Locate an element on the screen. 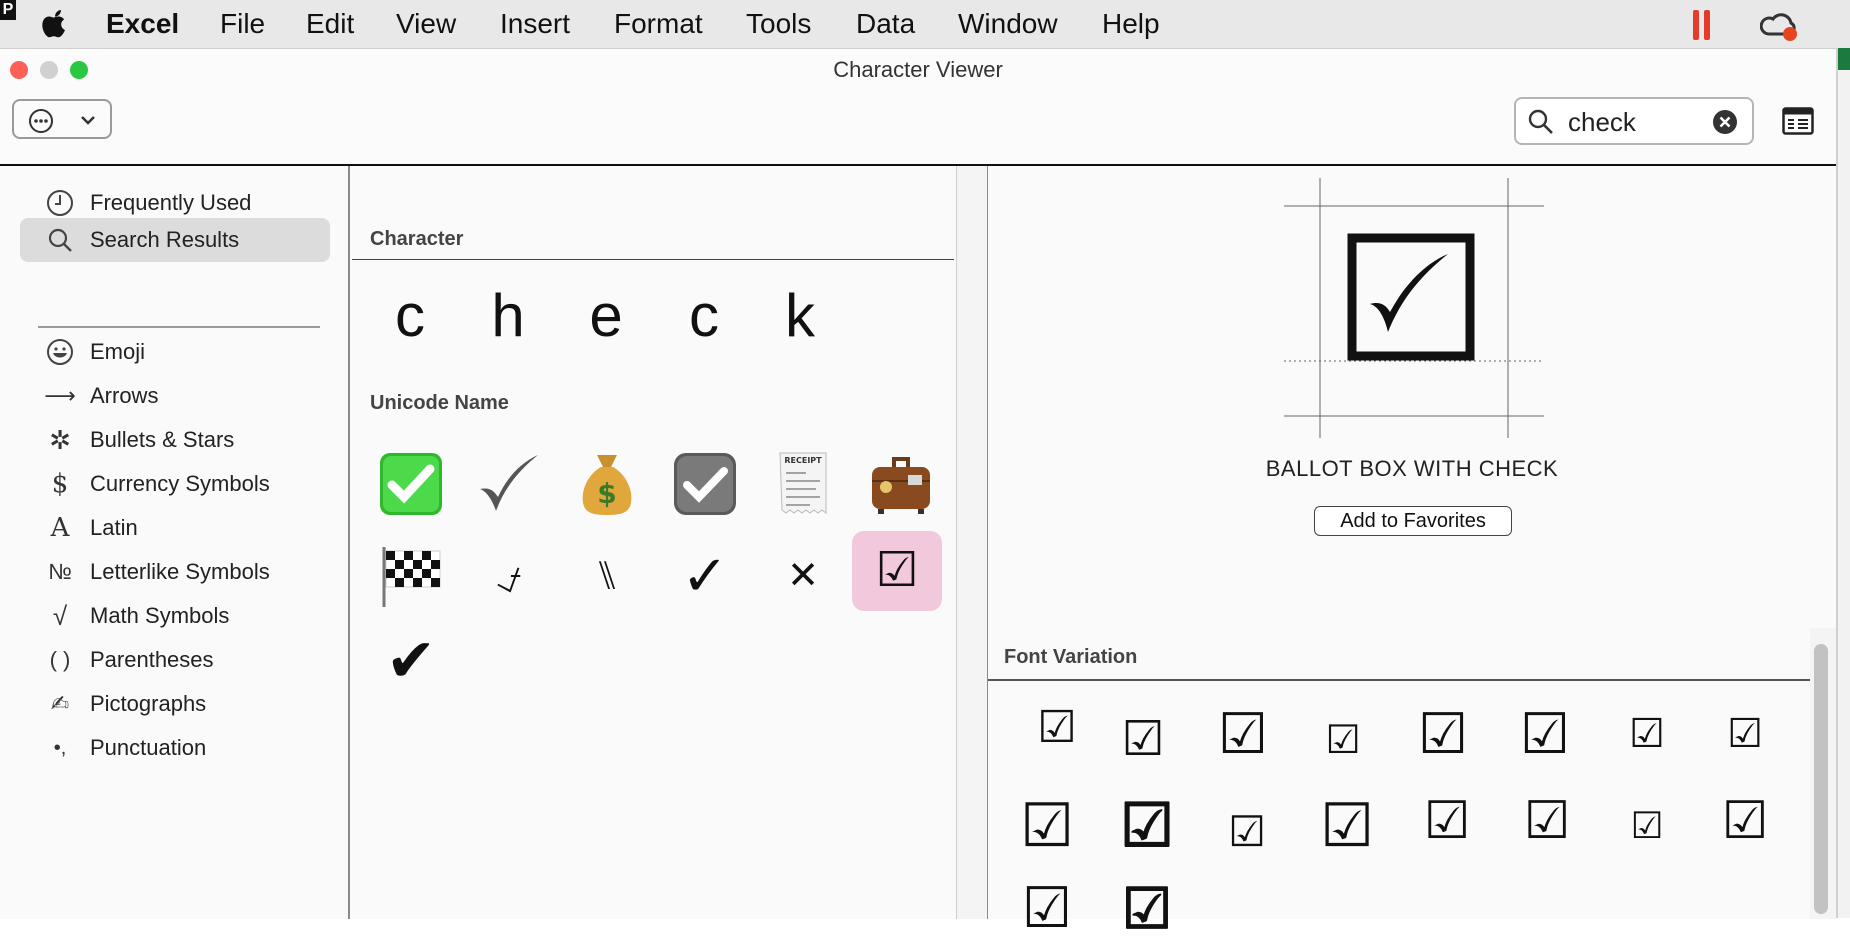  menu-edit: Edit is located at coordinates (330, 24).